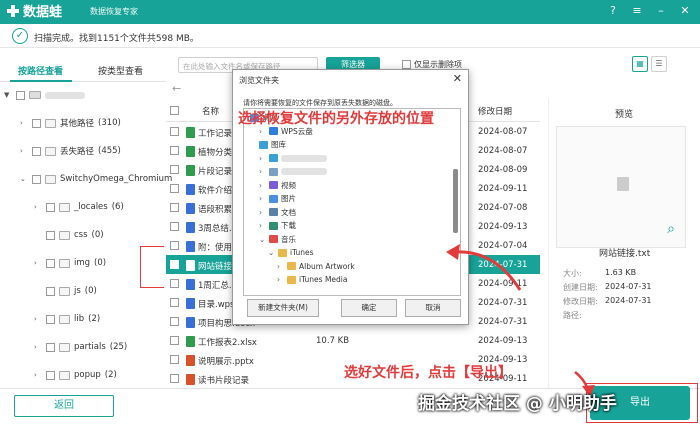 This screenshot has height=424, width=700. Describe the element at coordinates (70, 151) in the screenshot. I see `tree-item: › 丢失路径 (455)` at that location.